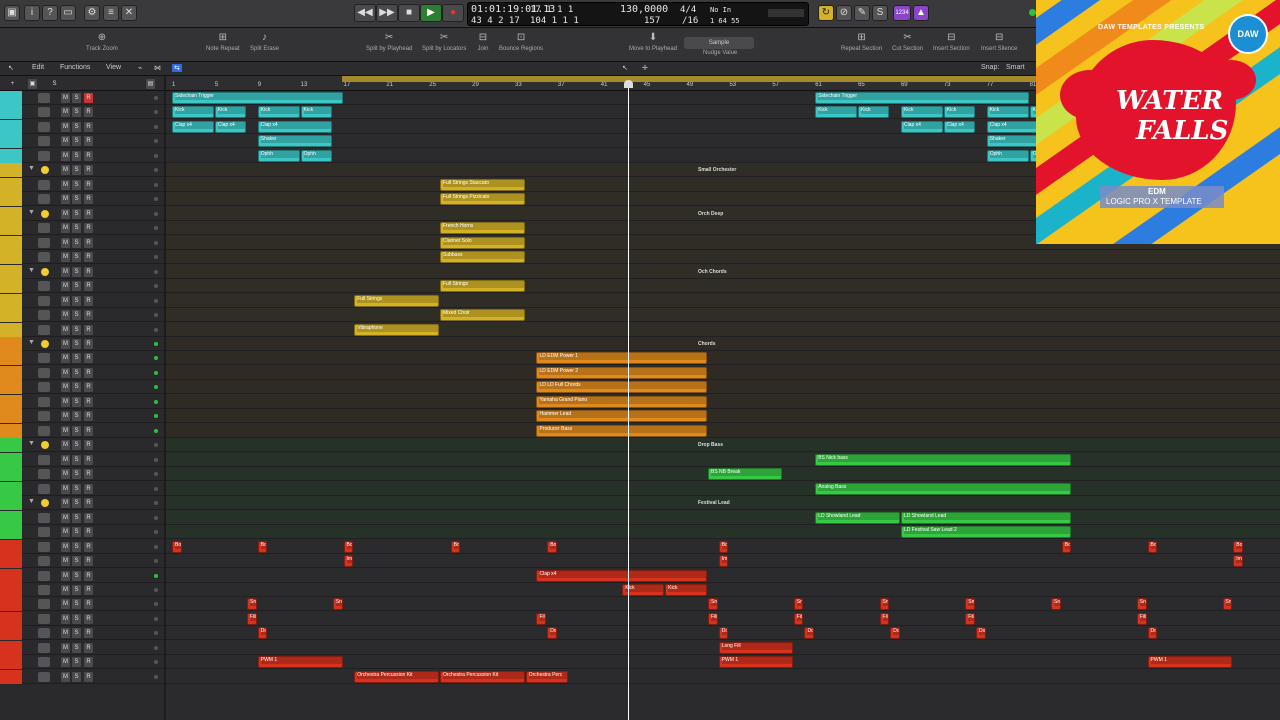 This screenshot has height=720, width=1280. What do you see at coordinates (482, 677) in the screenshot?
I see `region: Orchestra Percussion Kit` at bounding box center [482, 677].